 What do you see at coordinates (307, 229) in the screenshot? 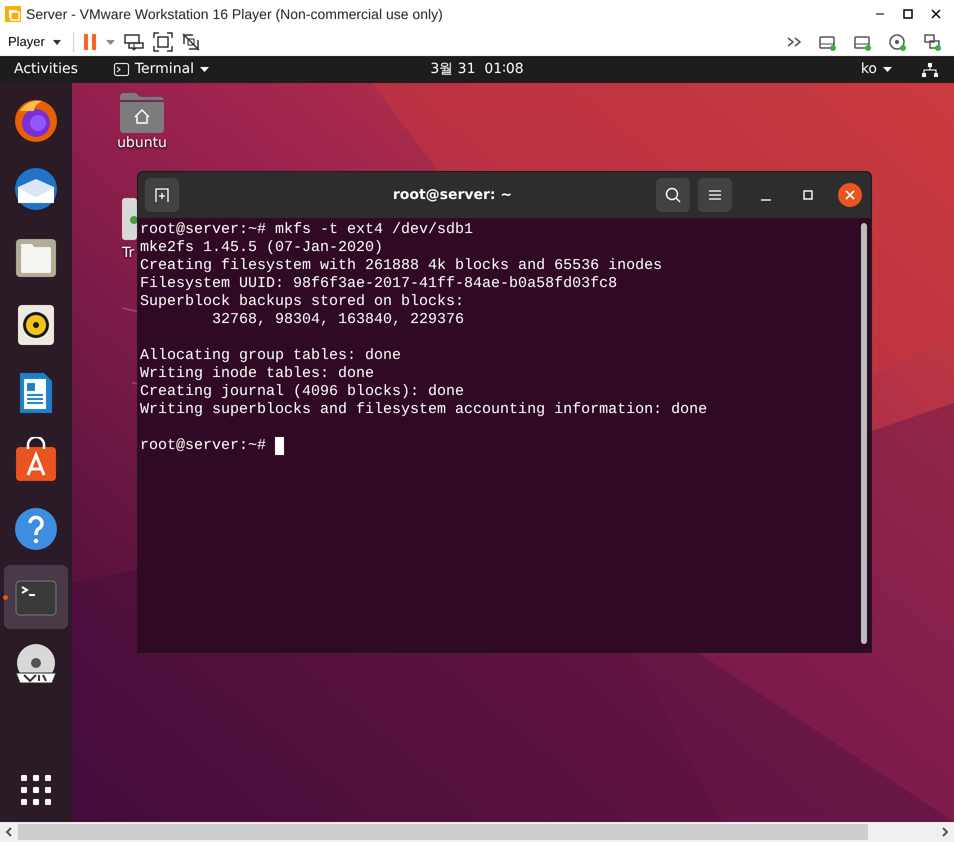
I see `terminal-line: root@server:~# mkfs -t ext4 /dev/sdb1` at bounding box center [307, 229].